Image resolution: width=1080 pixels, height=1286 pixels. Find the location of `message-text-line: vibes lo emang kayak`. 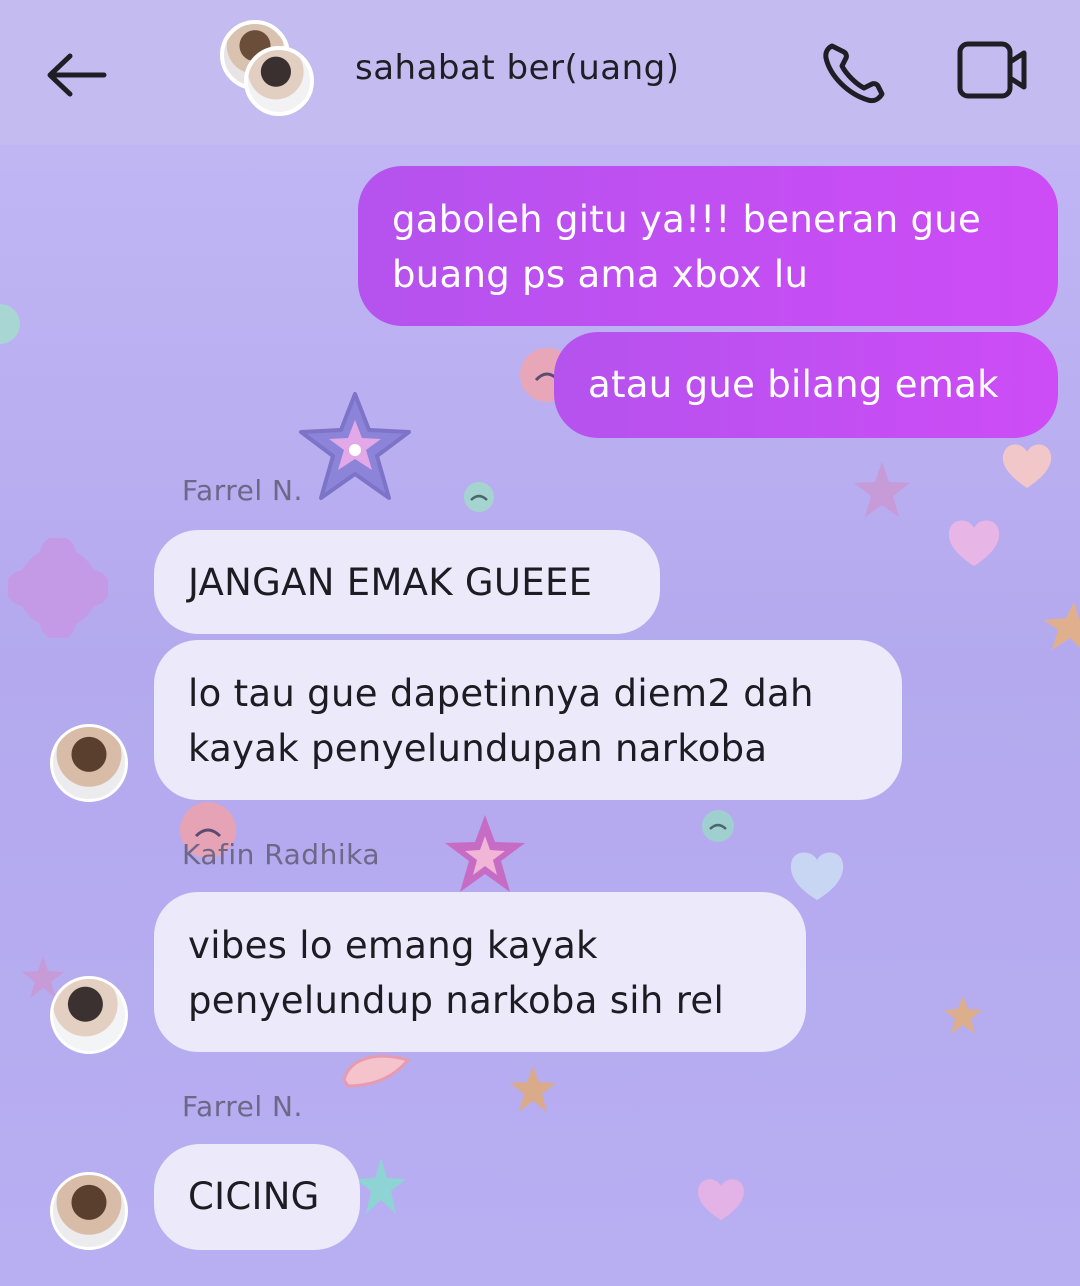

message-text-line: vibes lo emang kayak is located at coordinates (393, 945).